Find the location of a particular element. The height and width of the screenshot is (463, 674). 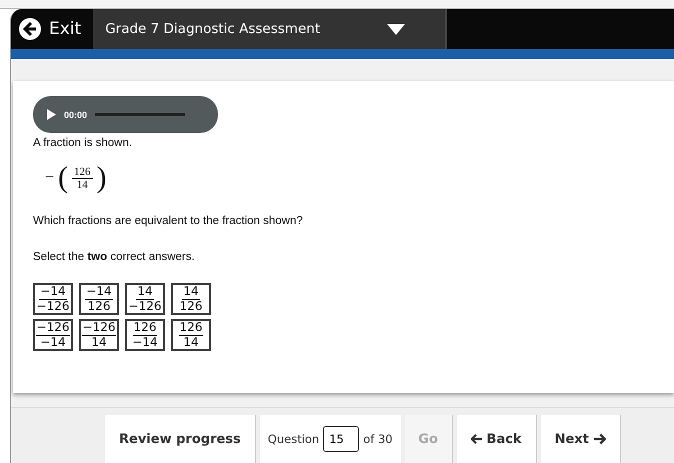

answer-choice: 14 −126 is located at coordinates (145, 299).